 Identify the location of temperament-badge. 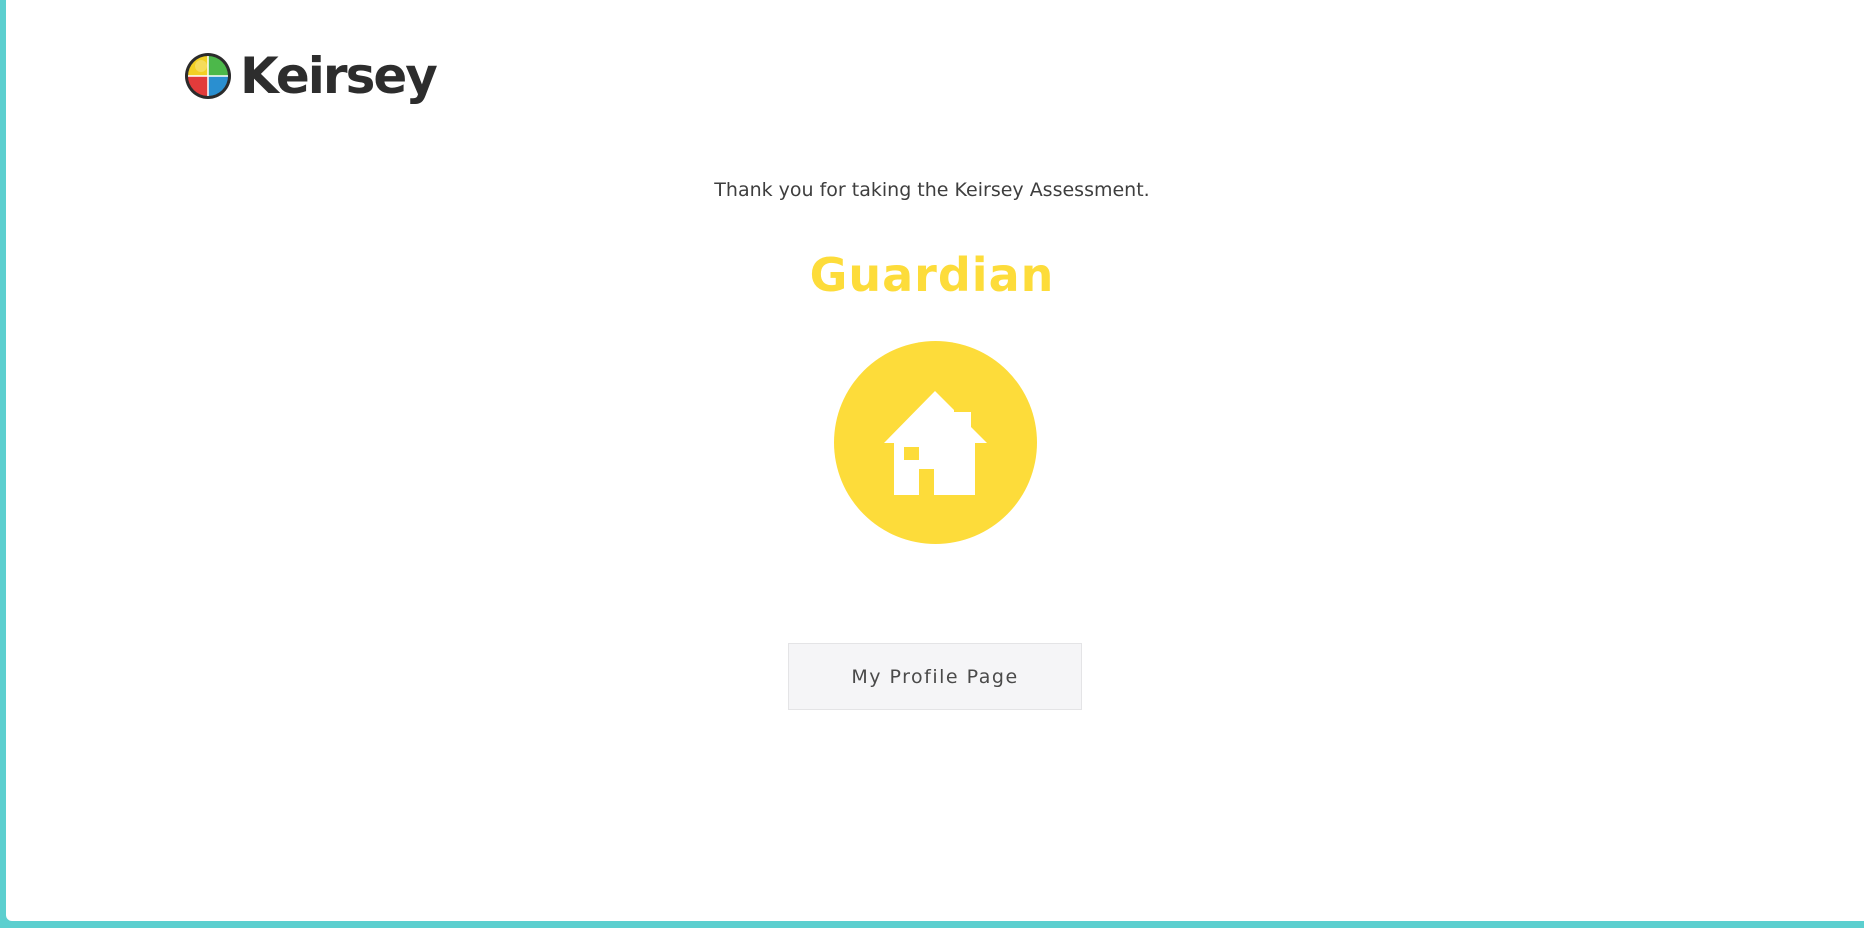
(935, 442).